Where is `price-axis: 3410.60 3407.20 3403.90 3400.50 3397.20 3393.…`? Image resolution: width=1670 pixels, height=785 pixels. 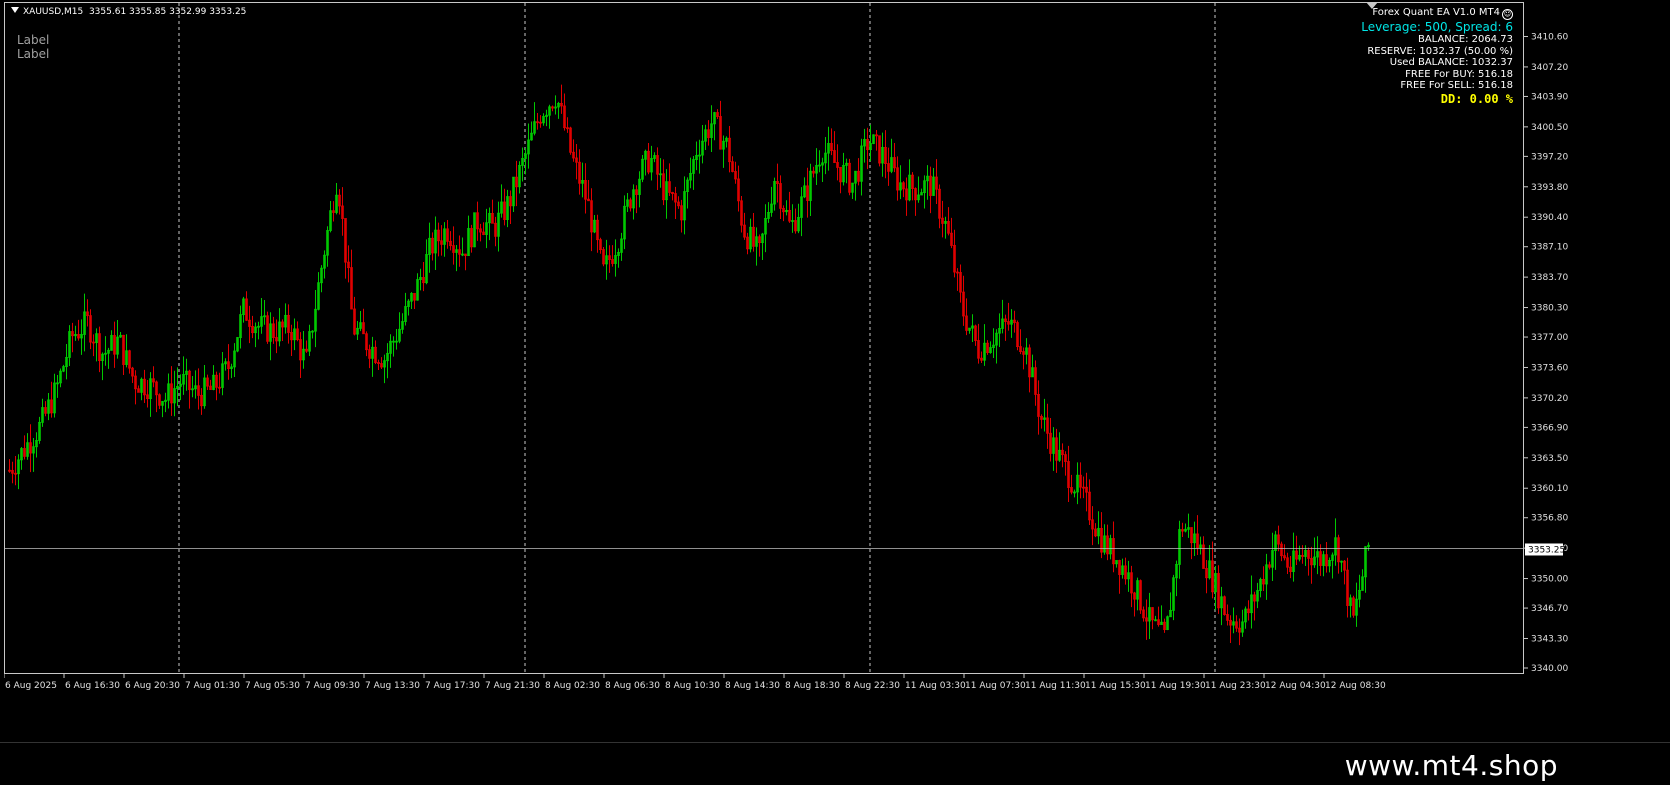
price-axis: 3410.60 3407.20 3403.90 3400.50 3397.20 3393.… is located at coordinates (1597, 338).